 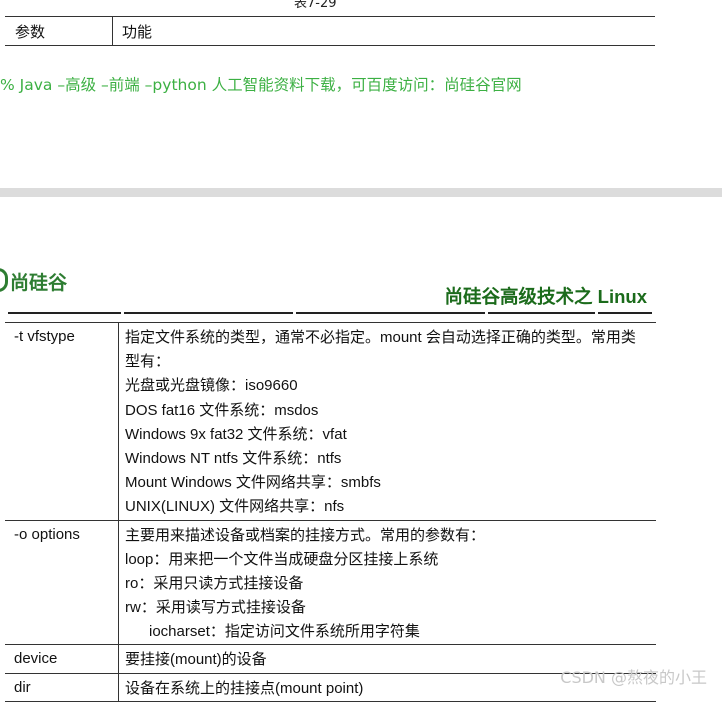 What do you see at coordinates (330, 687) in the screenshot?
I see `table-row: dir 设备在系统上的挂接点(mount point)` at bounding box center [330, 687].